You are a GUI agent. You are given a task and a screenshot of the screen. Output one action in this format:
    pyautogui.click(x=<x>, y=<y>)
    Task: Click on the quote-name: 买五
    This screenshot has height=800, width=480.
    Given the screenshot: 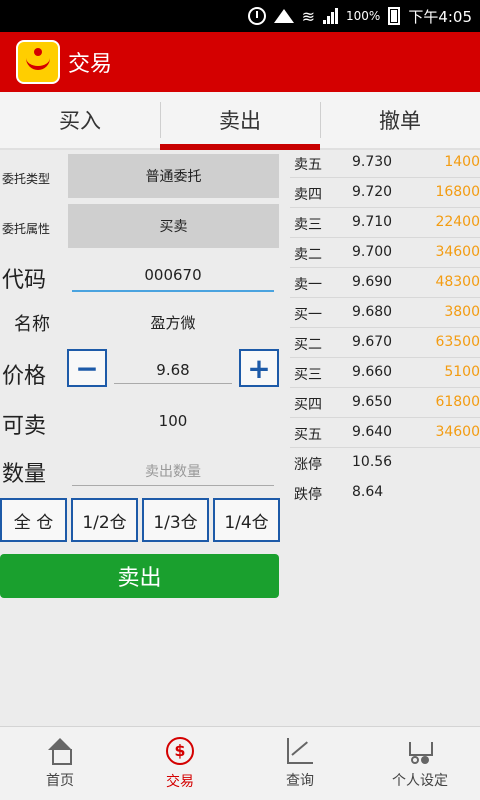 What is the action you would take?
    pyautogui.click(x=308, y=435)
    